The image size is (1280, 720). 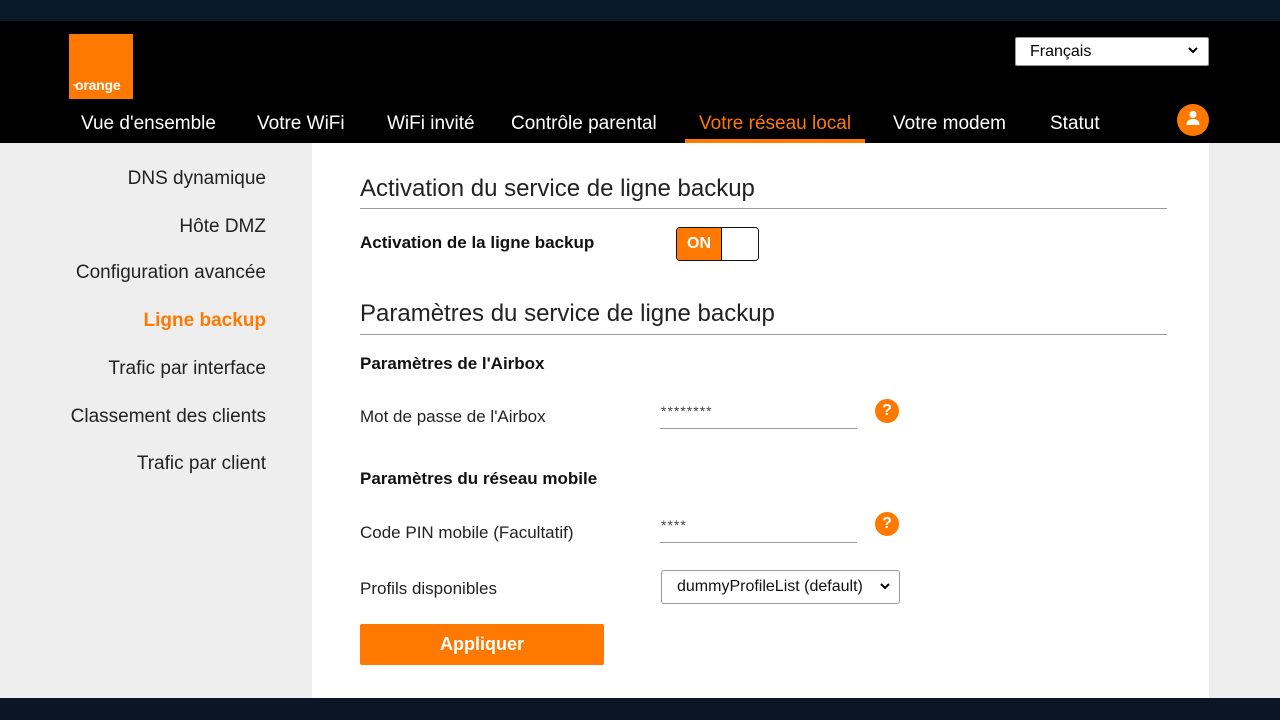 What do you see at coordinates (467, 532) in the screenshot?
I see `pin-label: Code PIN mobile (Facultatif)` at bounding box center [467, 532].